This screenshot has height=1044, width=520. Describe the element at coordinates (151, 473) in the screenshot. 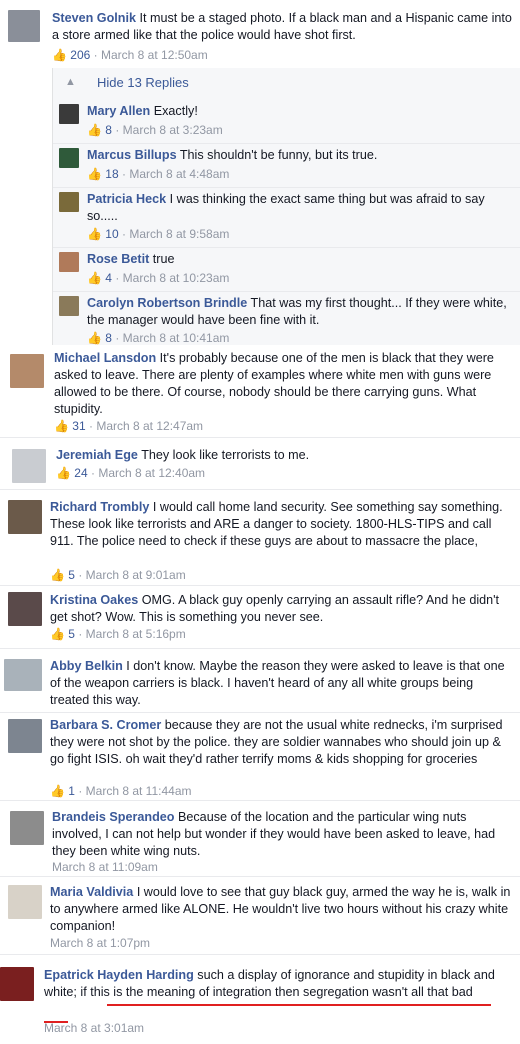

I see `timestamp: March 8 at 12:40am` at that location.